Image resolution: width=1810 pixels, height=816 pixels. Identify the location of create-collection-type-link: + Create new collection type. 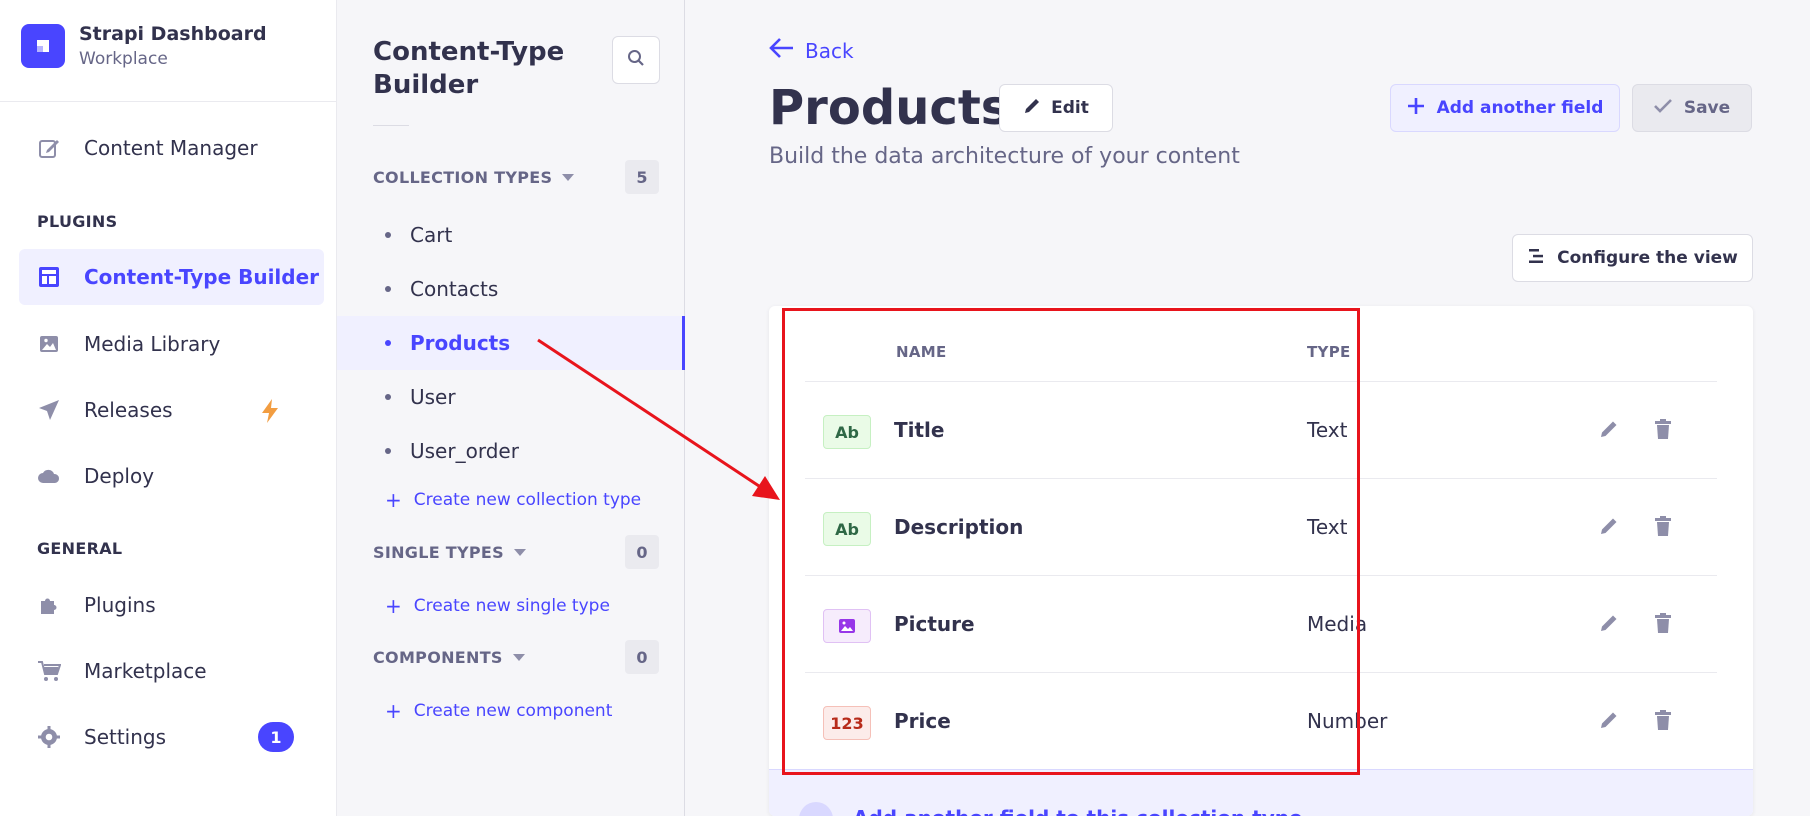
(513, 500).